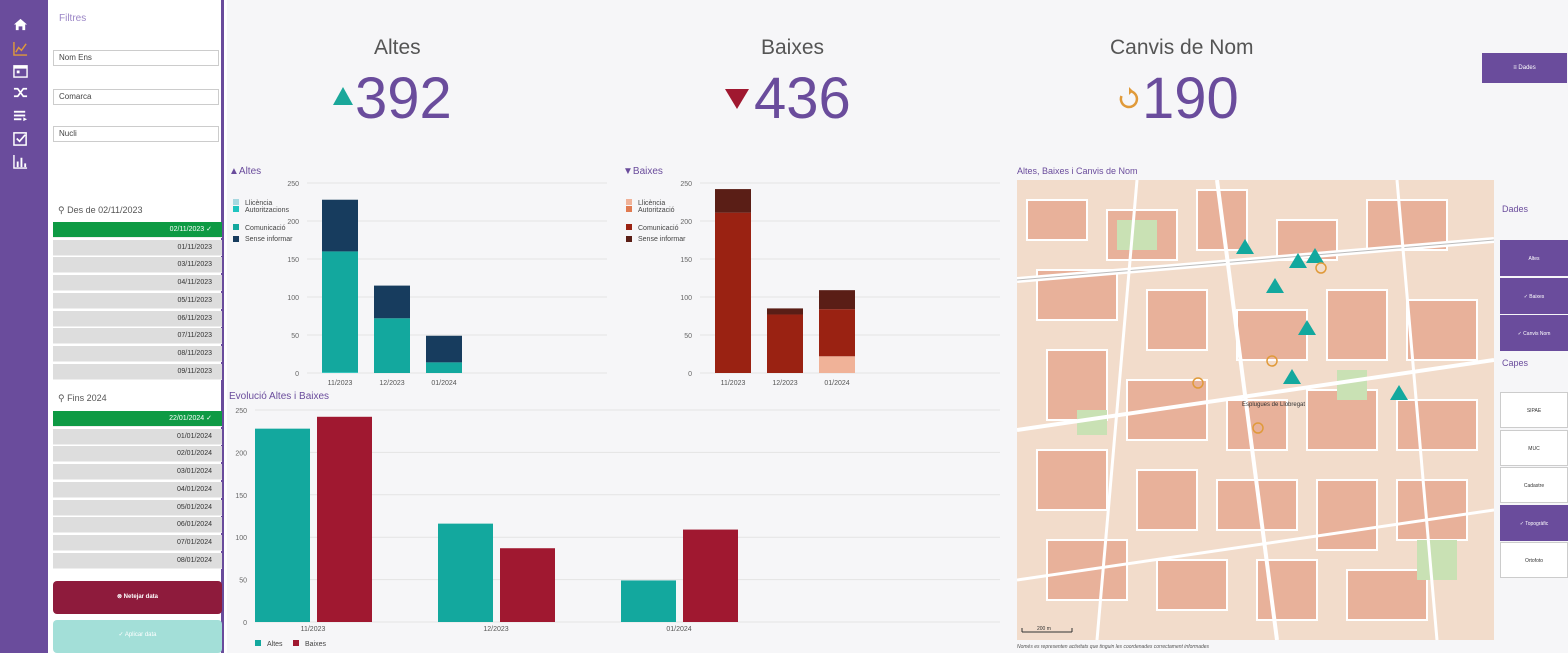  Describe the element at coordinates (1534, 410) in the screenshot. I see `toggle-sipae-button: SIPAE` at that location.